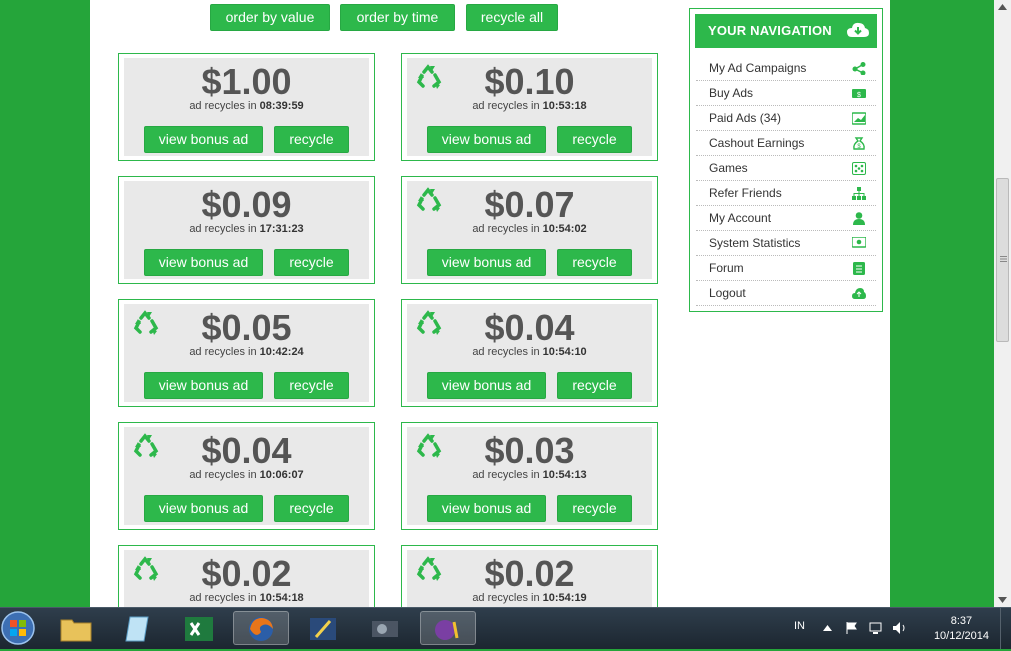  I want to click on nav-item-games: Games, so click(786, 168).